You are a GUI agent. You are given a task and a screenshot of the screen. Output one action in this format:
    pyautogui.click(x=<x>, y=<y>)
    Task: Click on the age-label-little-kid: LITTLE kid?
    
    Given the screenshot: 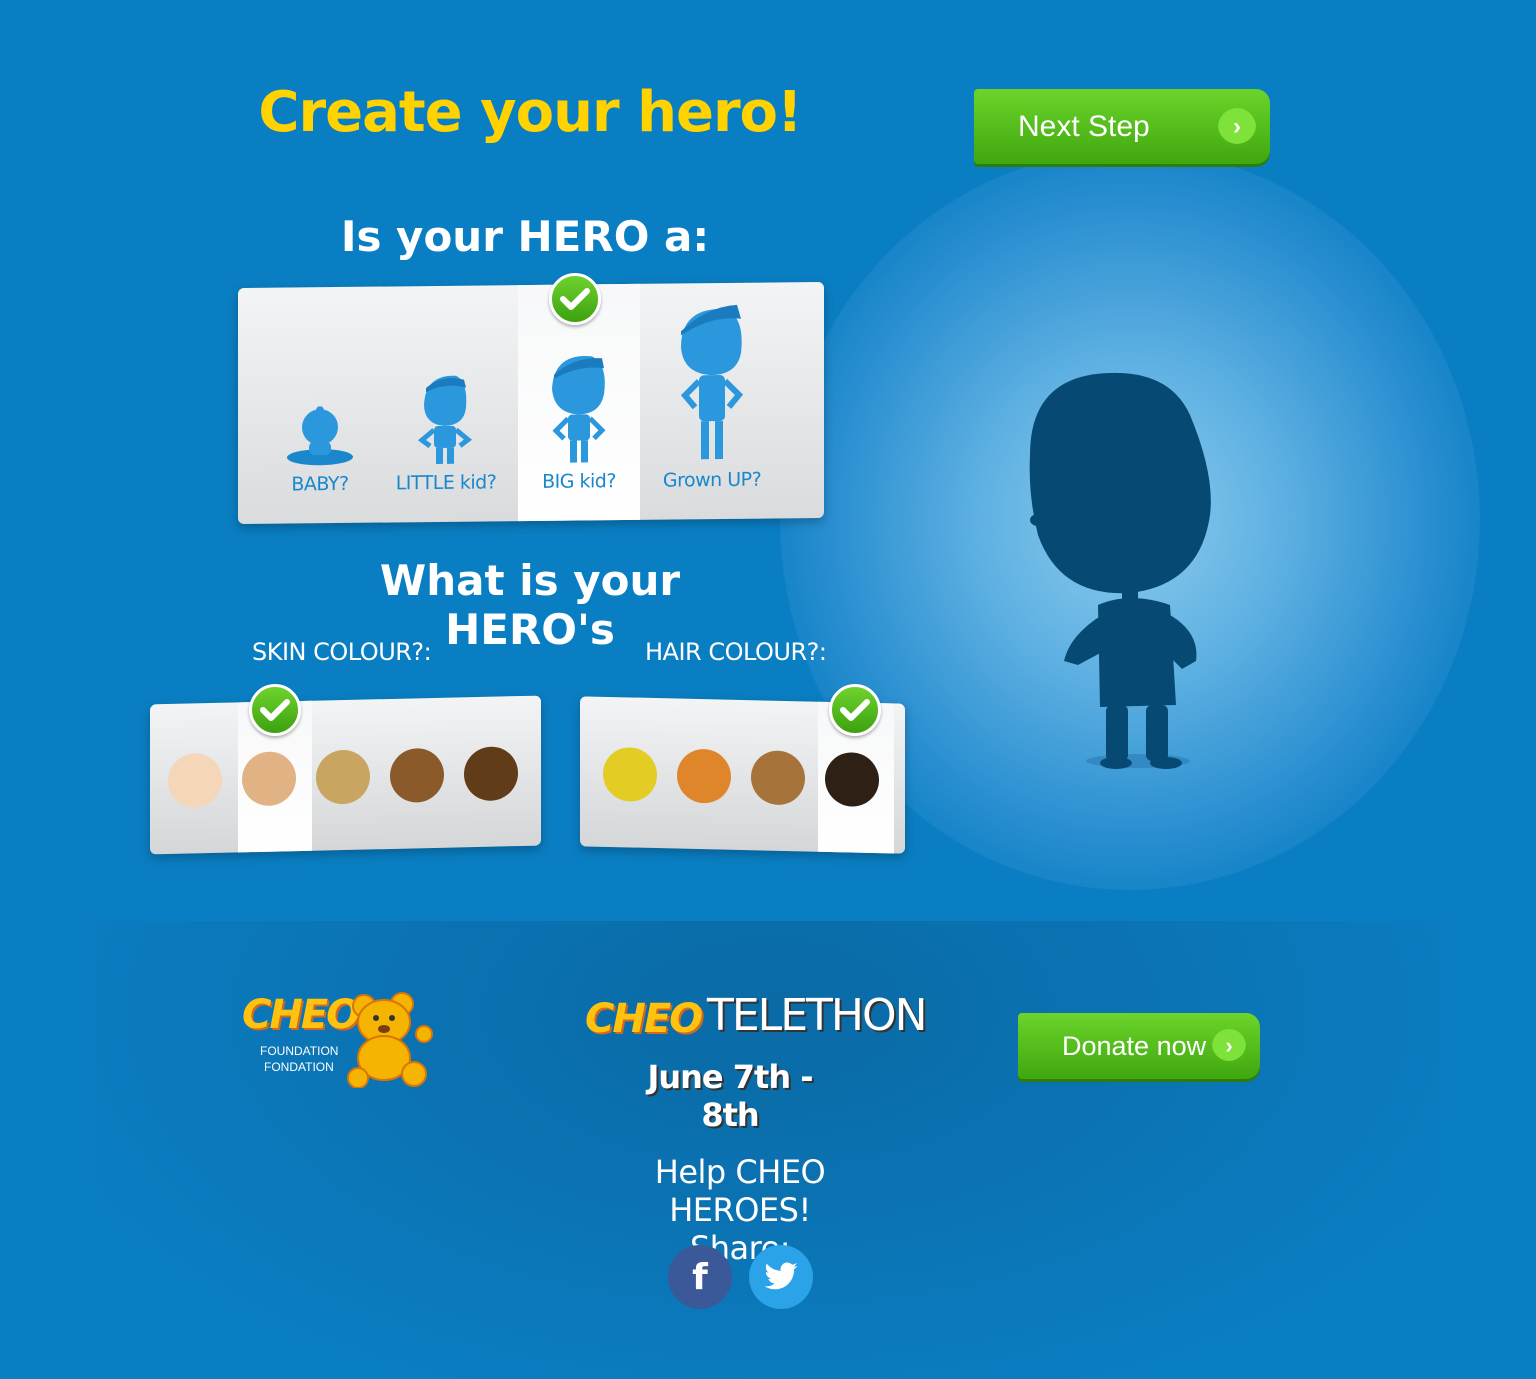 What is the action you would take?
    pyautogui.click(x=446, y=483)
    